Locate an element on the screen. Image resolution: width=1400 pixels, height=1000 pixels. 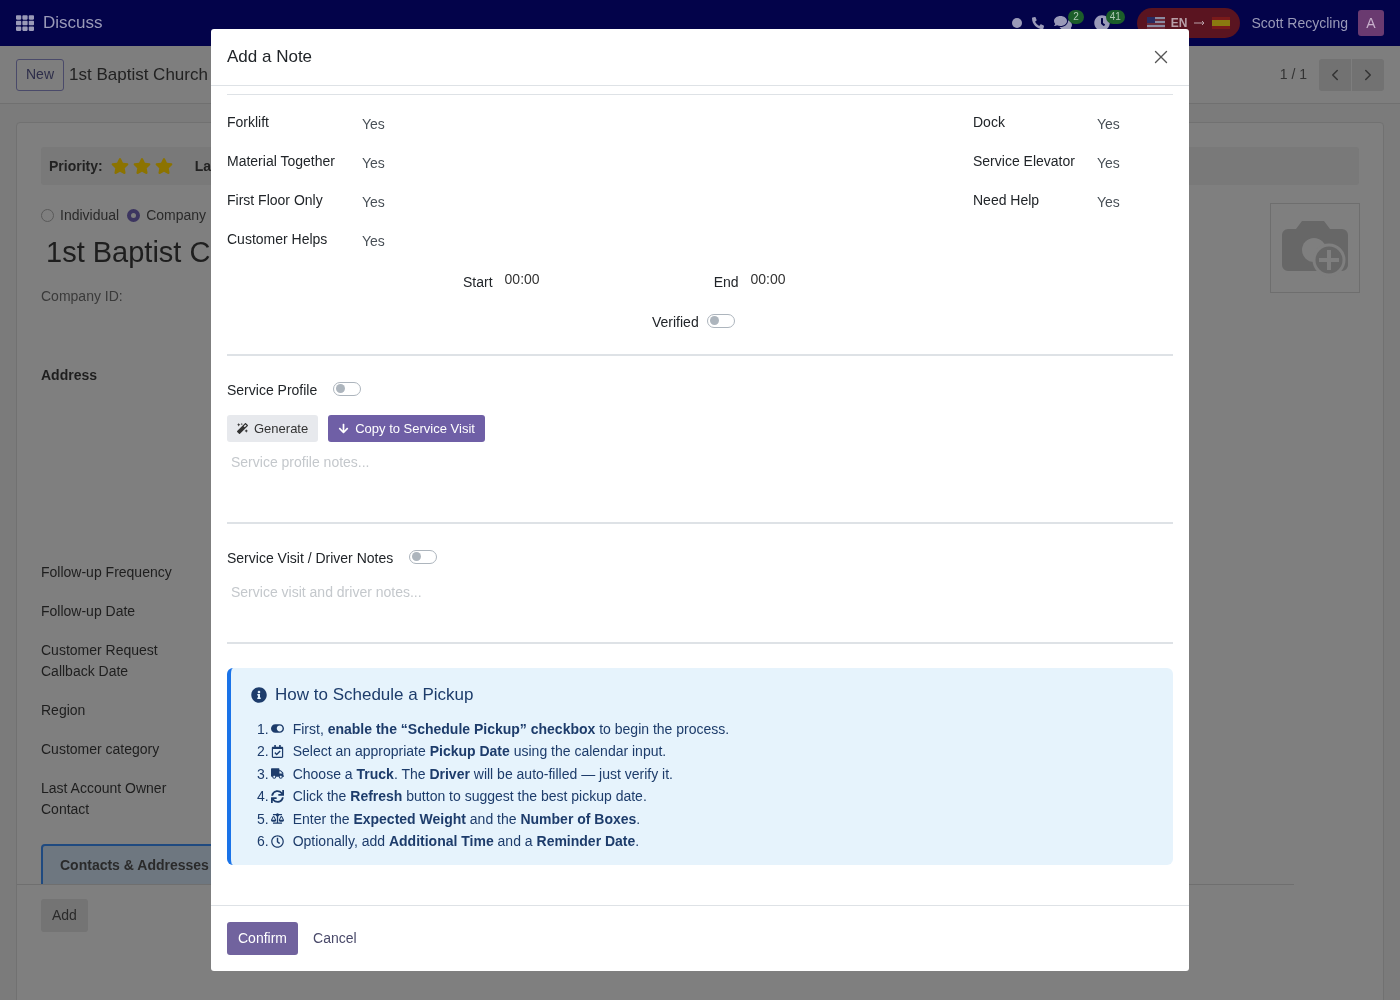
chat-icon is located at coordinates (1063, 23).